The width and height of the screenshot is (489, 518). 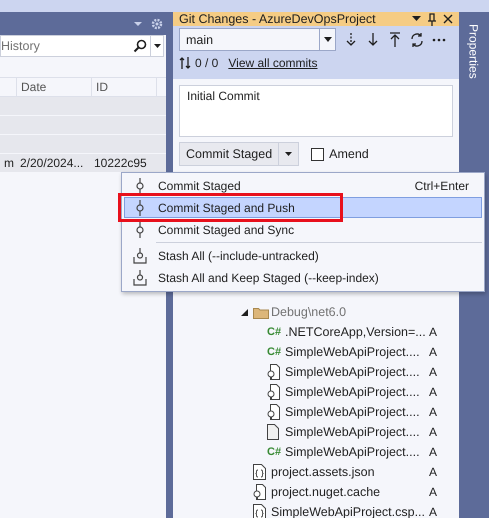 I want to click on checkbox, so click(x=317, y=154).